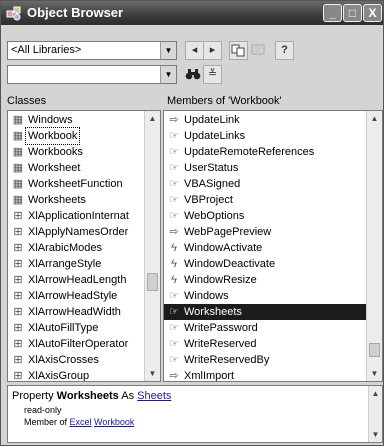  I want to click on member-row: ϟ WindowActivate, so click(265, 248).